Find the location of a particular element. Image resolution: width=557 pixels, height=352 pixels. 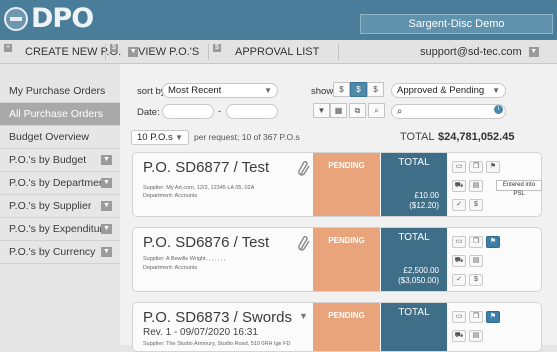

sidebar-item-by-supplier: P.O.'s by Supplier ▼ is located at coordinates (60, 206).